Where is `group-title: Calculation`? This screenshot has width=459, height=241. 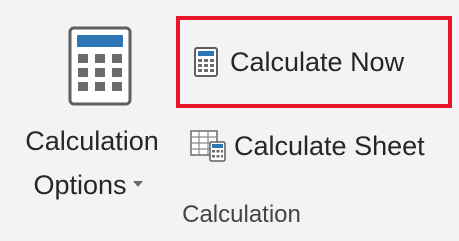
group-title: Calculation is located at coordinates (241, 214).